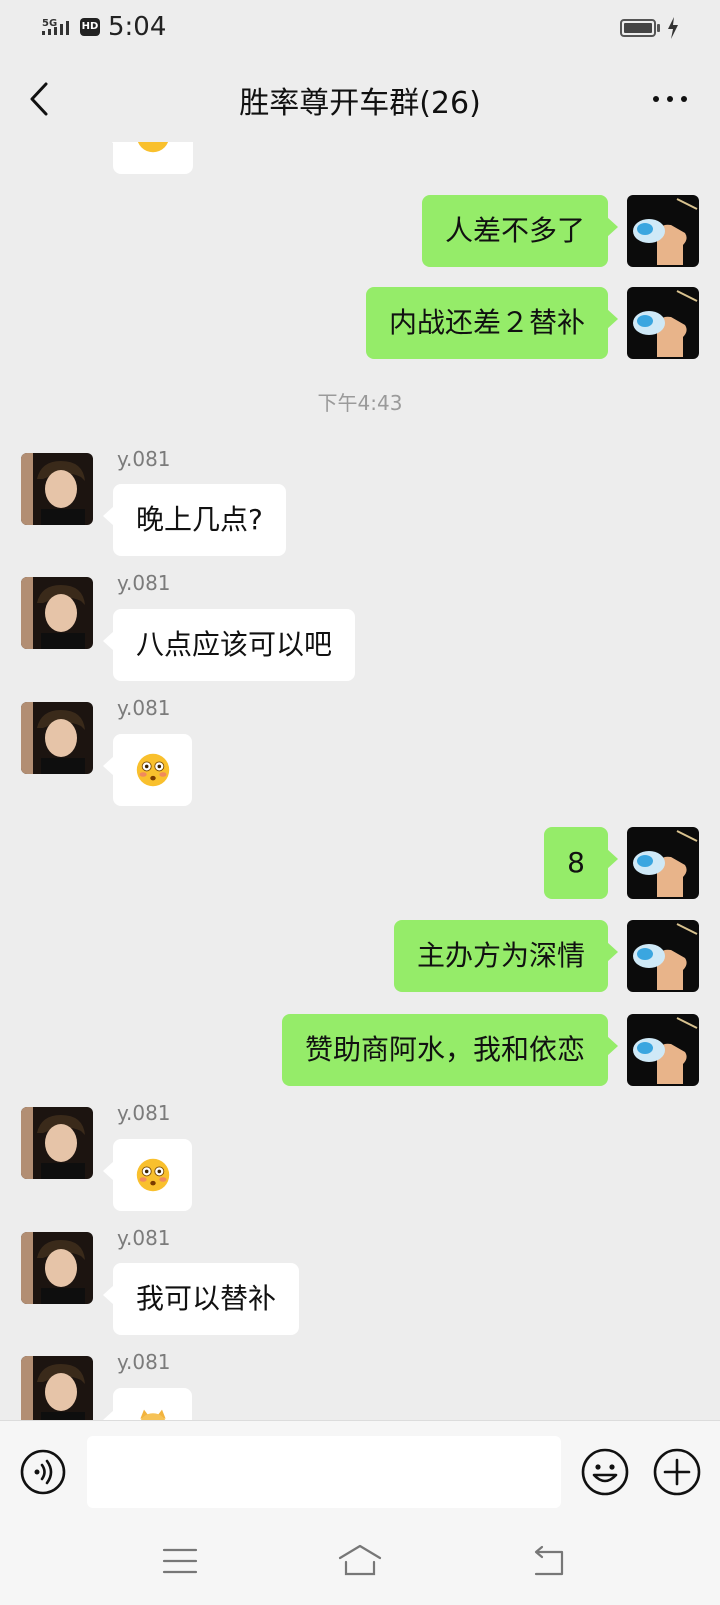  Describe the element at coordinates (506, 956) in the screenshot. I see `message-bubble-outgoing: 主办方为深情` at that location.